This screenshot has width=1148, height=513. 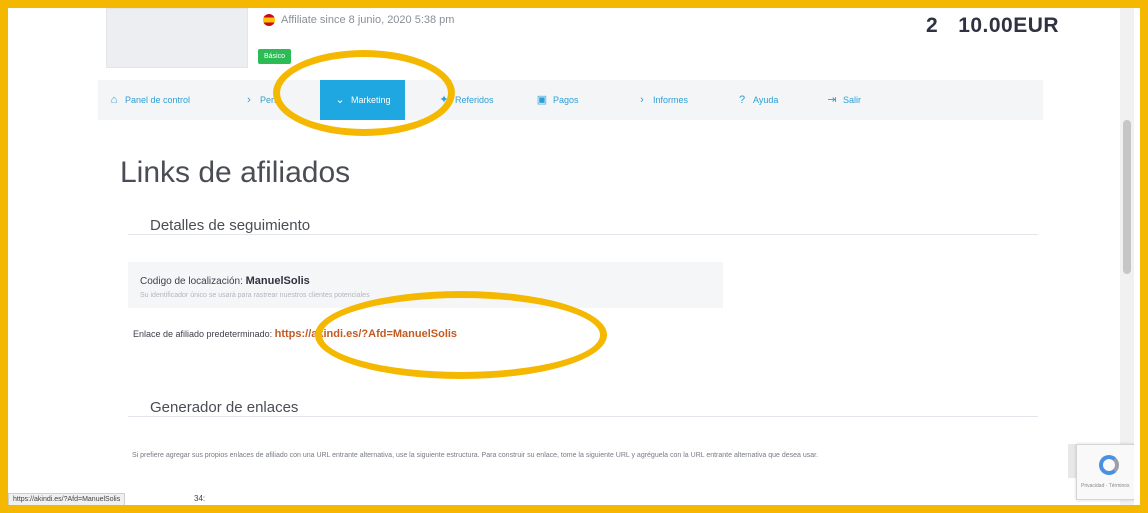 What do you see at coordinates (371, 100) in the screenshot?
I see `nav-label: Marketing` at bounding box center [371, 100].